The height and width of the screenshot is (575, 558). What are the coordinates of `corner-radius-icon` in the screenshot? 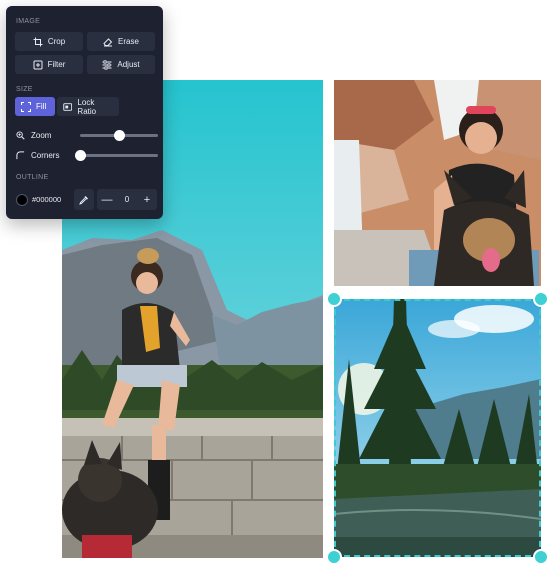 It's located at (20, 154).